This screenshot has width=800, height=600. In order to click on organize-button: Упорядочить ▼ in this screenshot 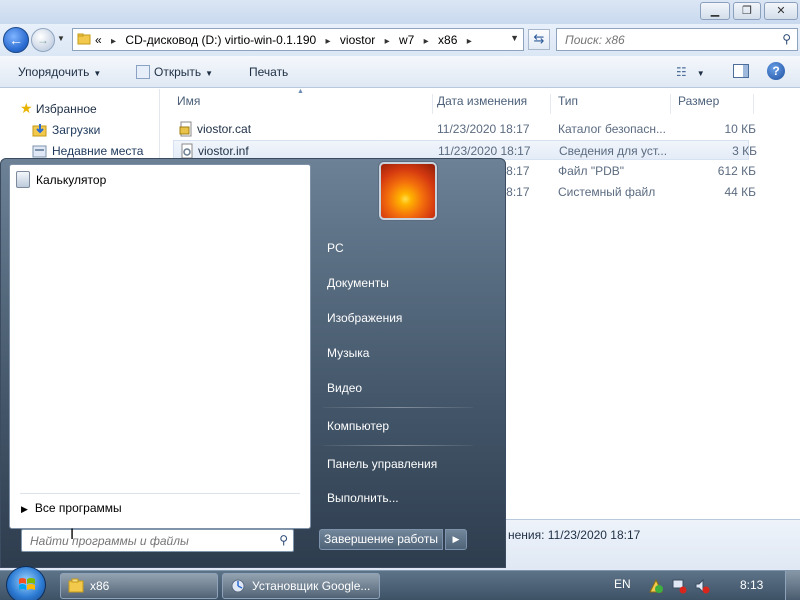, I will do `click(59, 72)`.